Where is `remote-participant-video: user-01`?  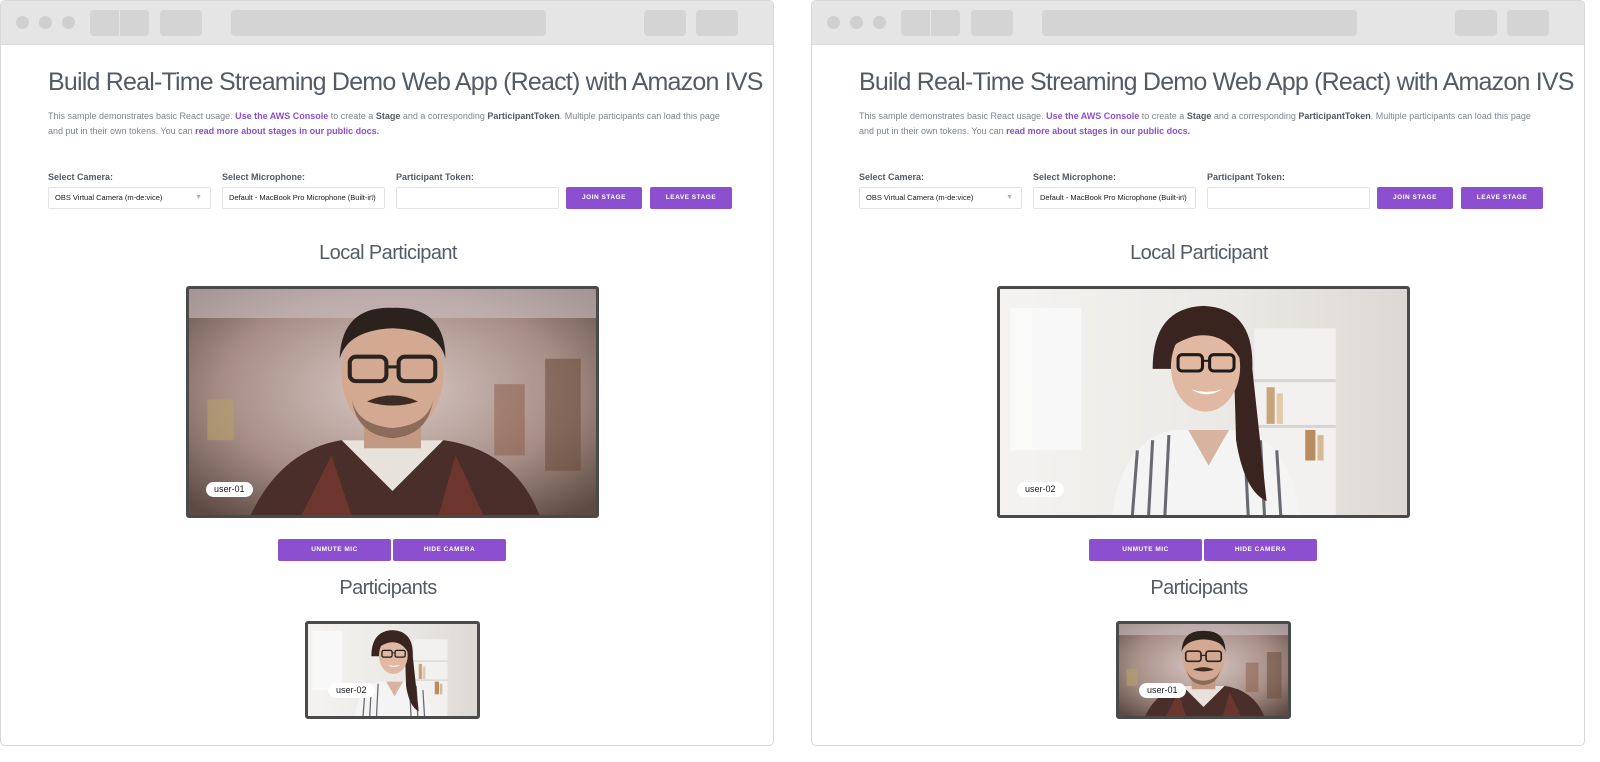
remote-participant-video: user-01 is located at coordinates (1203, 670).